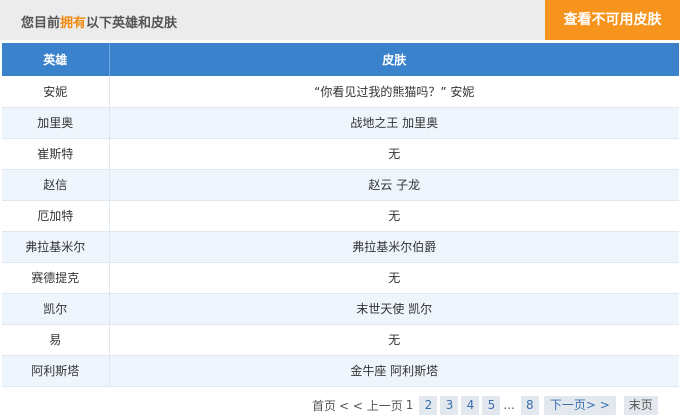 The image size is (680, 420). I want to click on page-4-button: 4, so click(470, 405).